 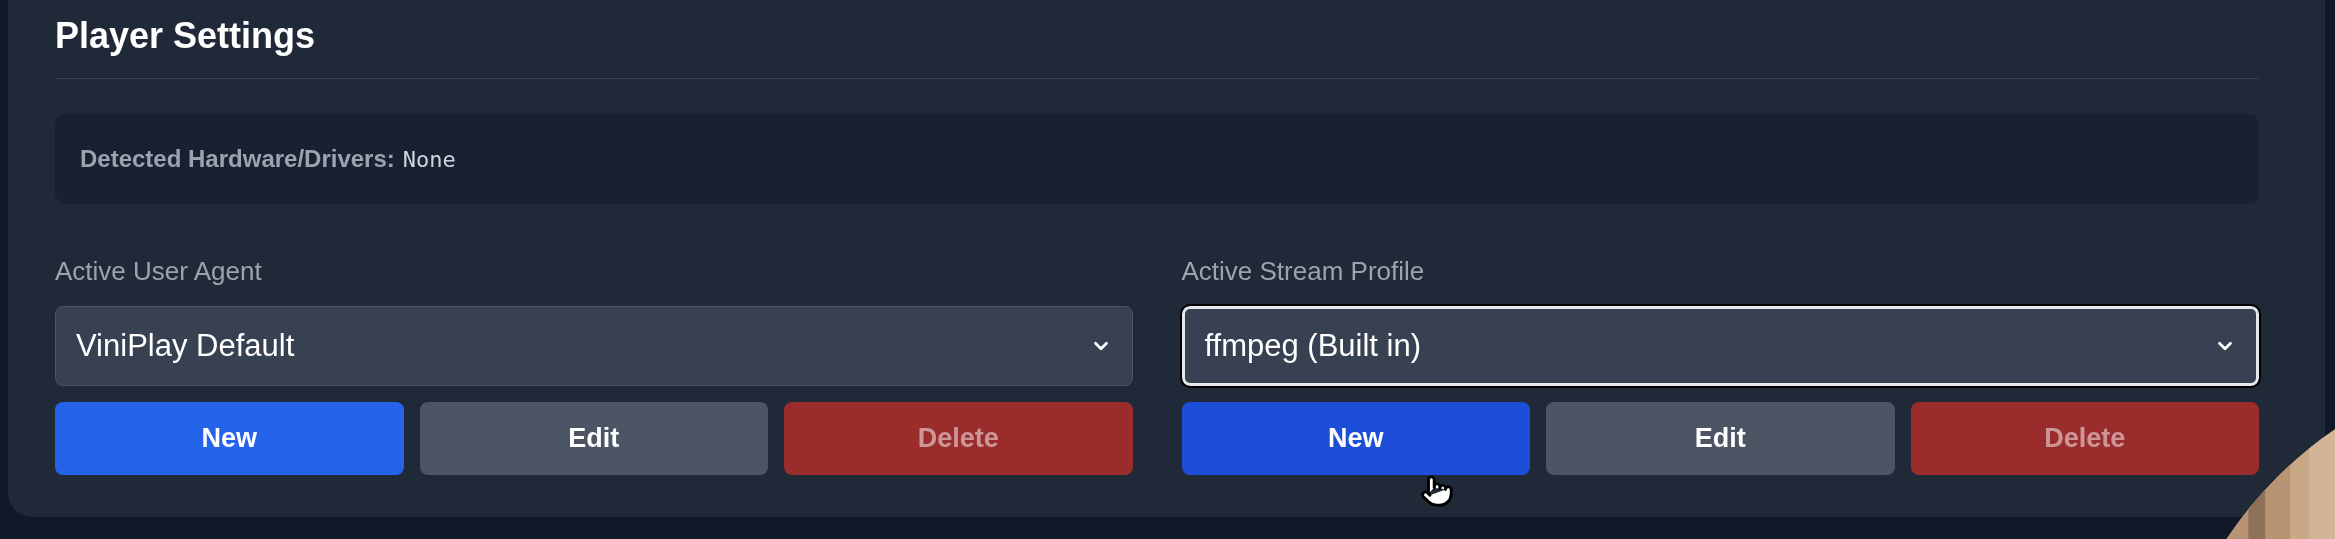 What do you see at coordinates (594, 346) in the screenshot?
I see `dropdown-select: ViniPlay Default` at bounding box center [594, 346].